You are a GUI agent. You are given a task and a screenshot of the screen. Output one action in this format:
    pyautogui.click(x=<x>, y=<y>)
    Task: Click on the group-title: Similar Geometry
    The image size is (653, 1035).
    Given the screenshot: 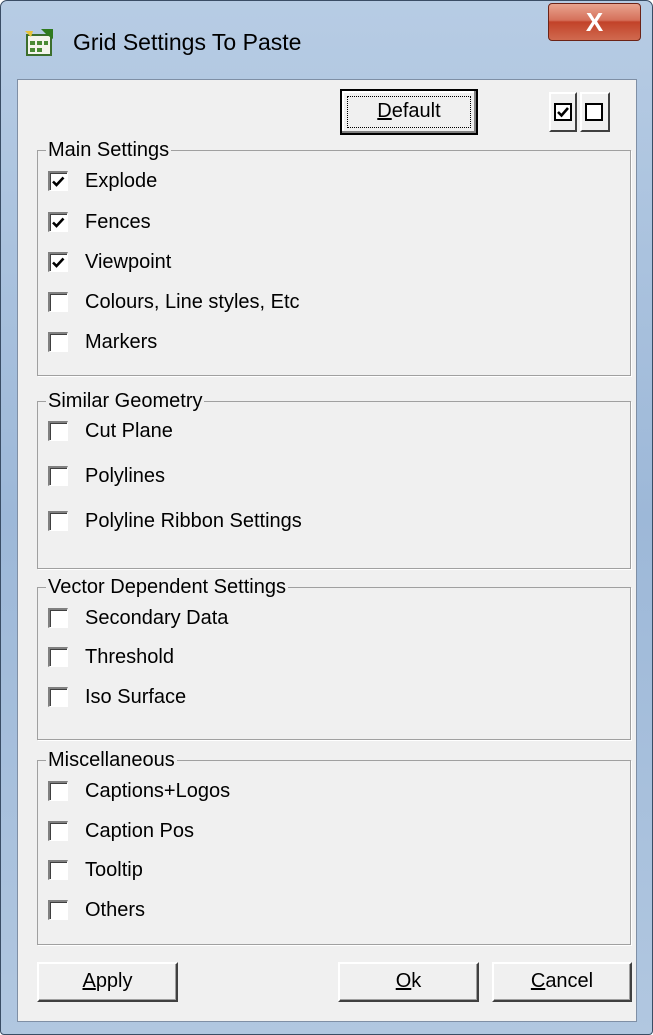 What is the action you would take?
    pyautogui.click(x=125, y=401)
    